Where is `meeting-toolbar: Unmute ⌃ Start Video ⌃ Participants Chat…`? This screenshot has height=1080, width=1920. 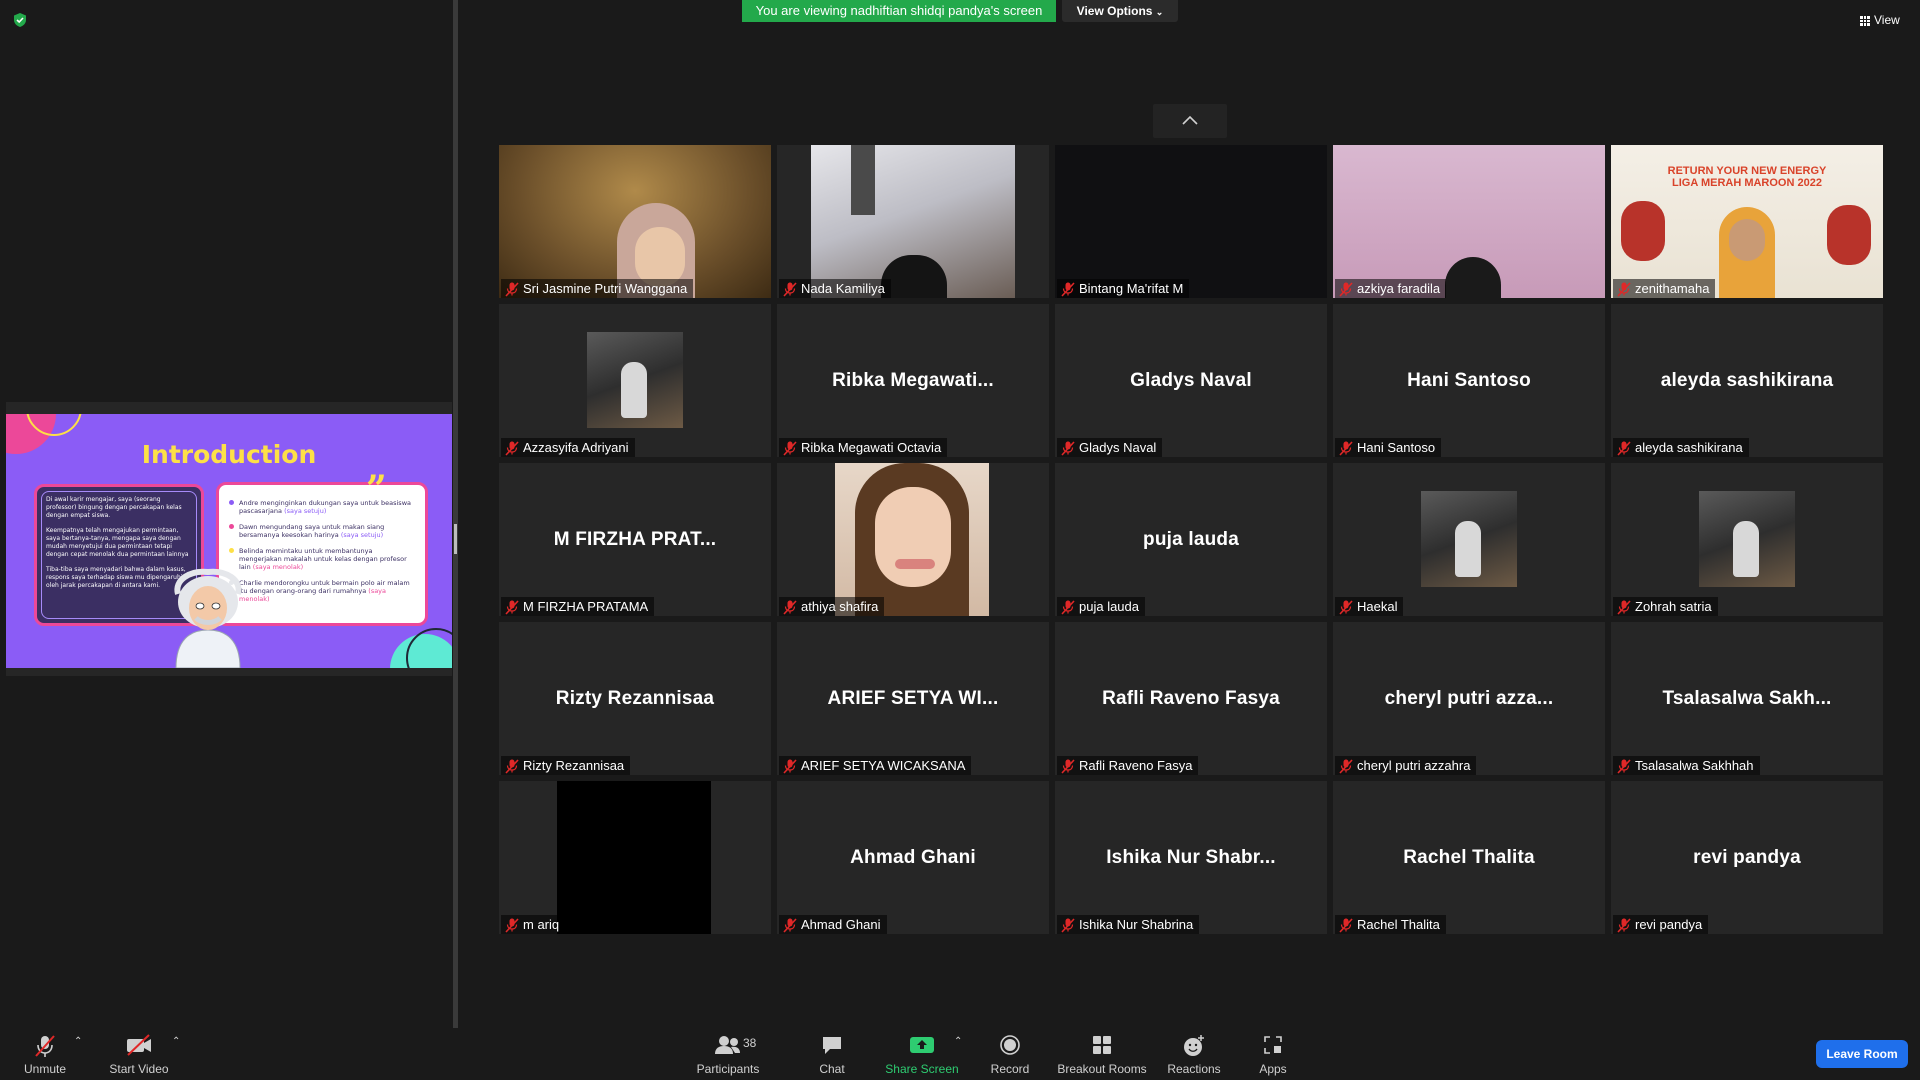 meeting-toolbar: Unmute ⌃ Start Video ⌃ Participants Chat… is located at coordinates (960, 1054).